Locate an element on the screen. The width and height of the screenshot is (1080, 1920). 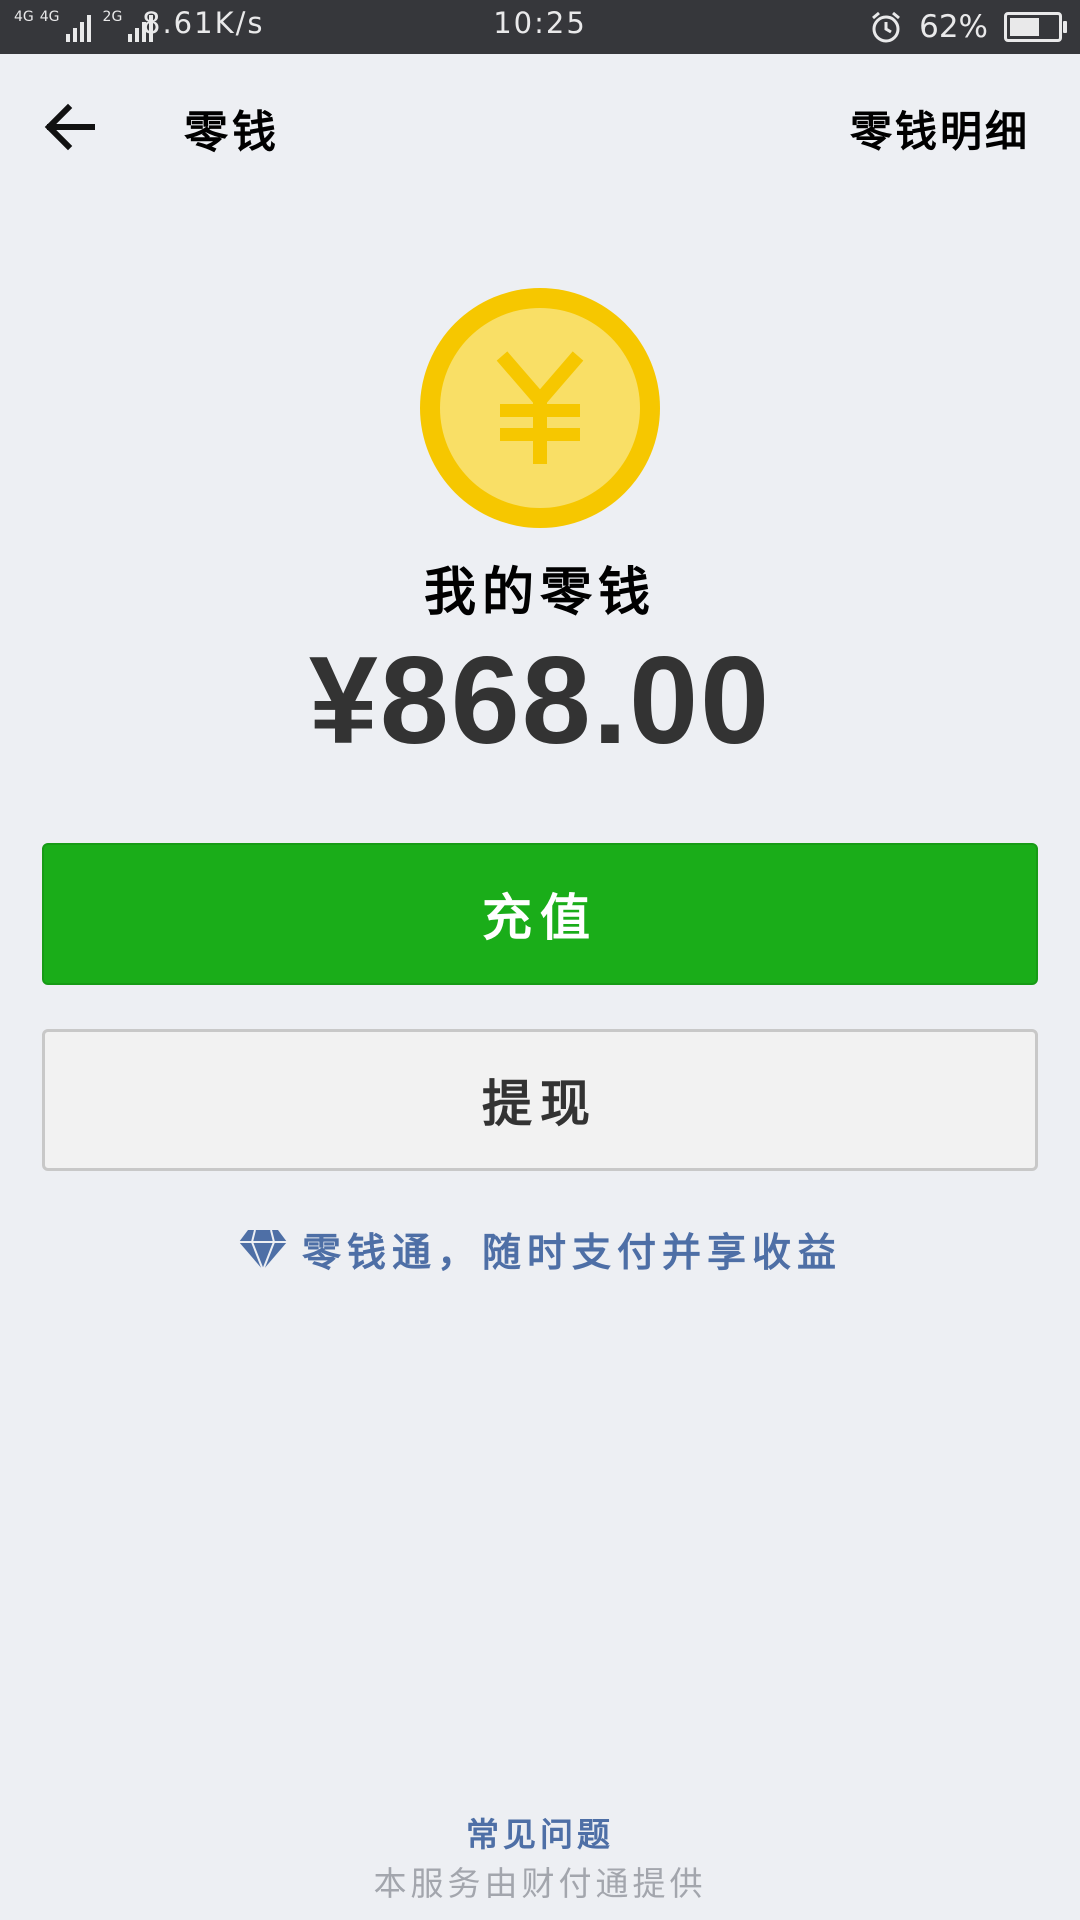
status-bar: 4G 4G 2G 8.61K/s 10:25 62% is located at coordinates (540, 27).